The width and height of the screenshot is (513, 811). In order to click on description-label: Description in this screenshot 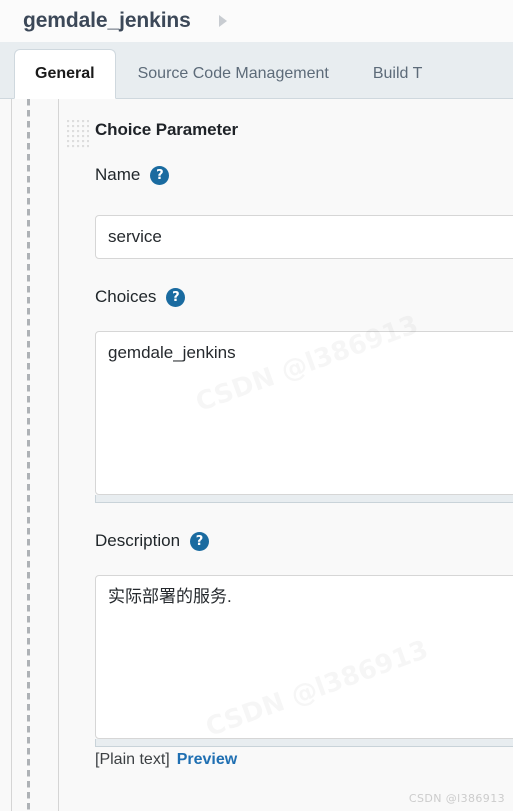, I will do `click(138, 540)`.